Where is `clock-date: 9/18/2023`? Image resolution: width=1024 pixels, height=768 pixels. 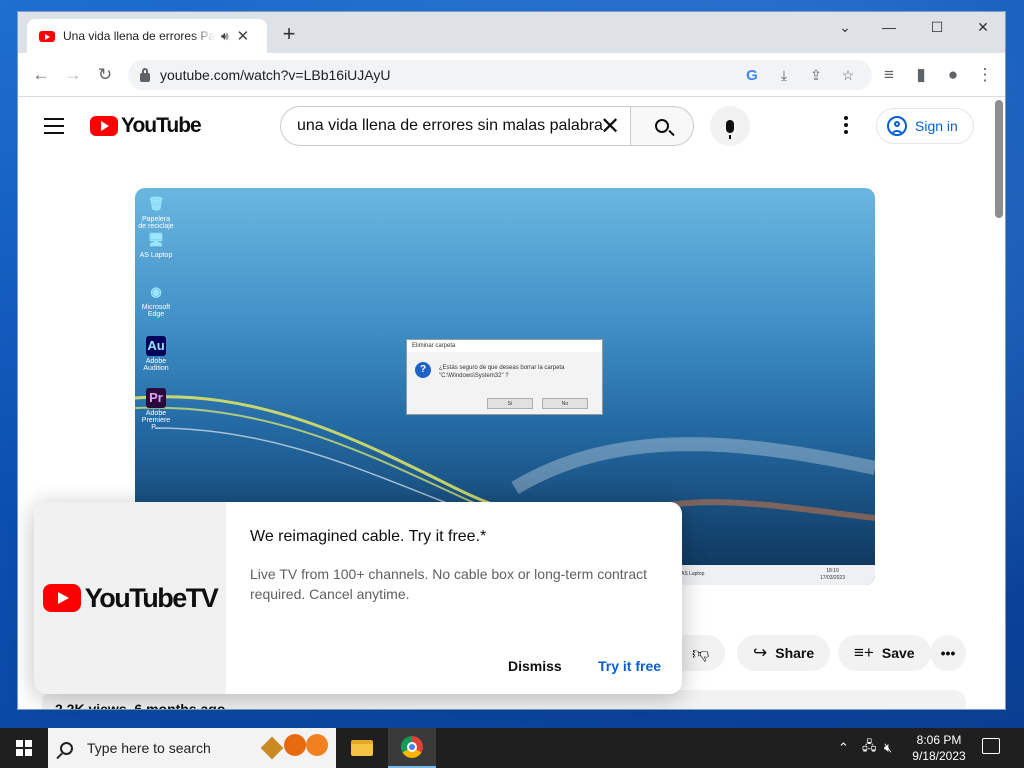 clock-date: 9/18/2023 is located at coordinates (939, 756).